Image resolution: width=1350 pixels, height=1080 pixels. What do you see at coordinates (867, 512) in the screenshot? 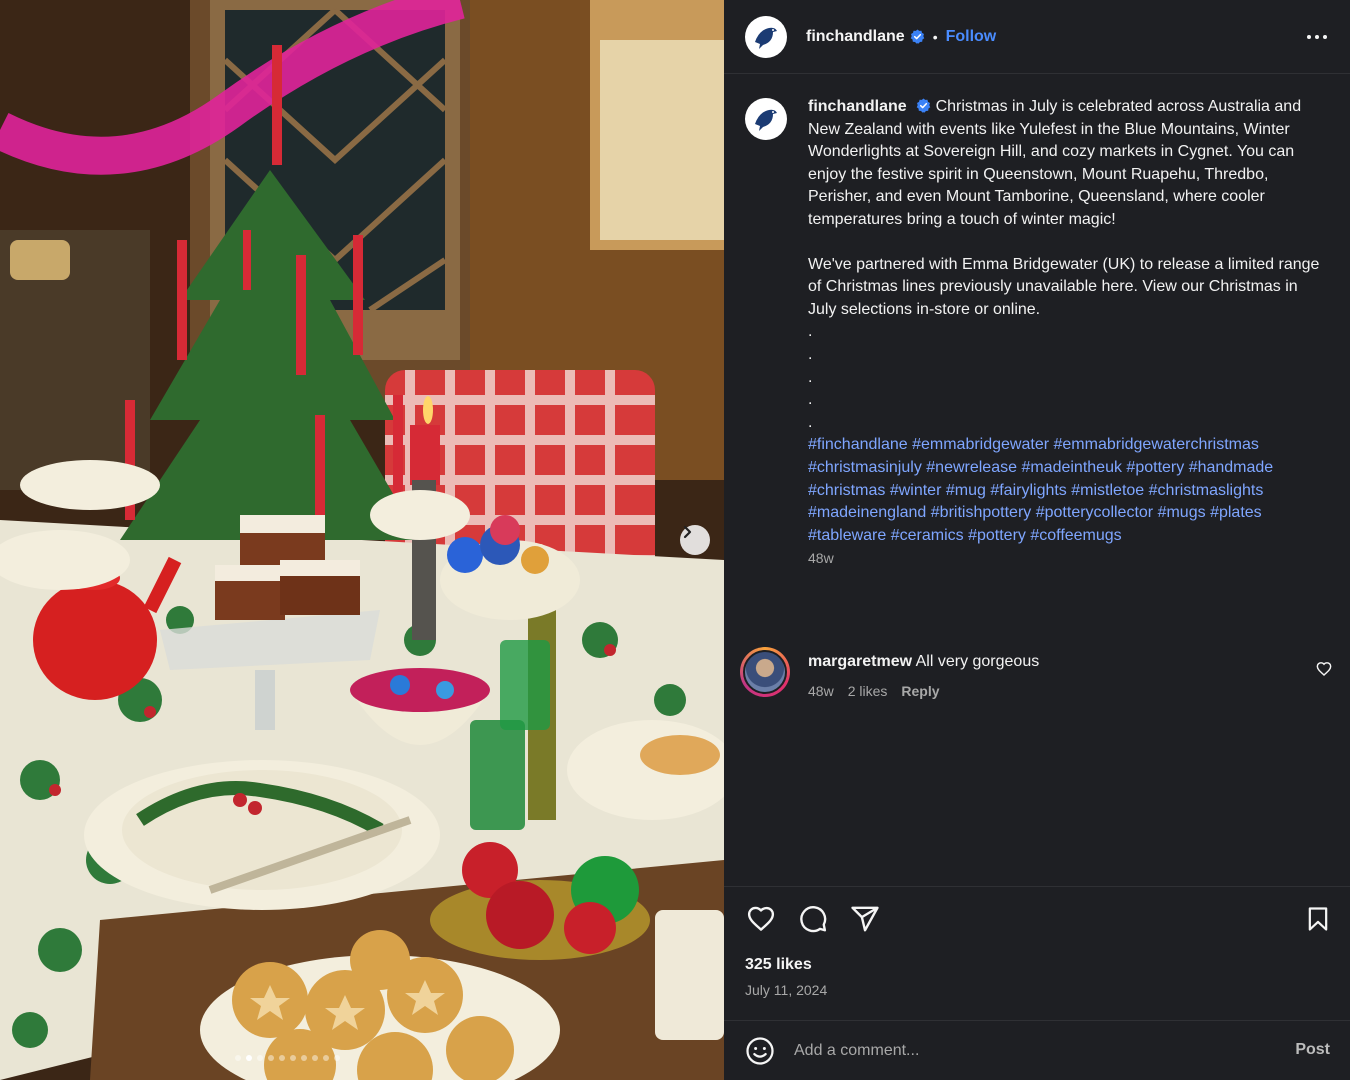
I see `hashtag-link: #madeinengland` at bounding box center [867, 512].